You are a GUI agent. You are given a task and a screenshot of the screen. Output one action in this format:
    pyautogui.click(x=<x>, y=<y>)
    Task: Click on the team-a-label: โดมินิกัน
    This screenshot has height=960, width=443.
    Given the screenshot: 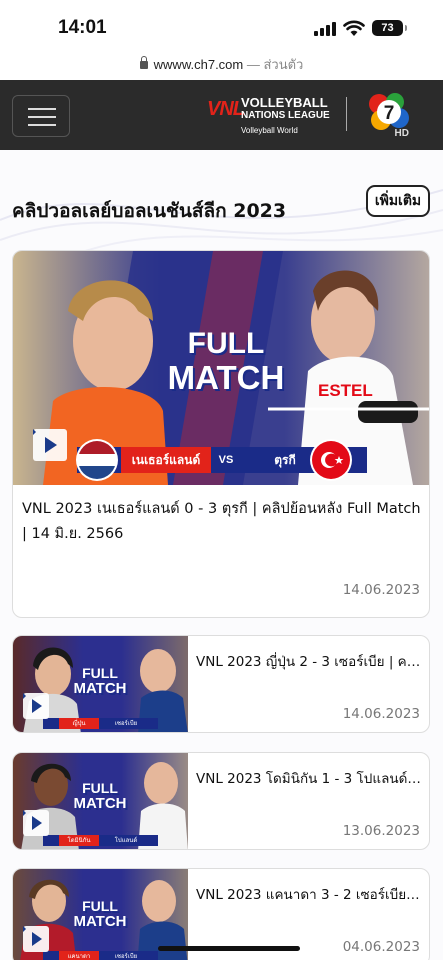 What is the action you would take?
    pyautogui.click(x=79, y=840)
    